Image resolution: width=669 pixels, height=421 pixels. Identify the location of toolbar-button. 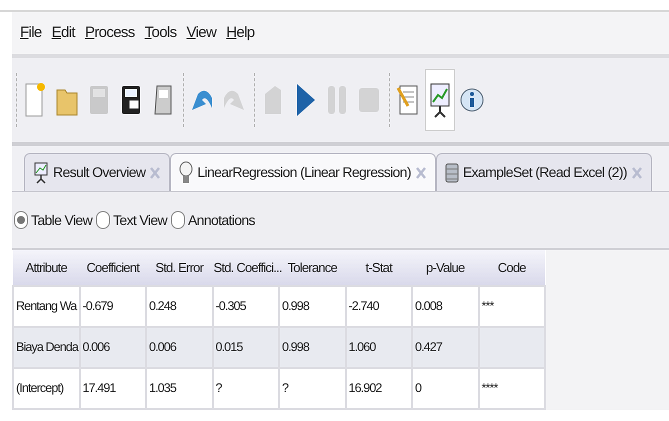
(440, 100).